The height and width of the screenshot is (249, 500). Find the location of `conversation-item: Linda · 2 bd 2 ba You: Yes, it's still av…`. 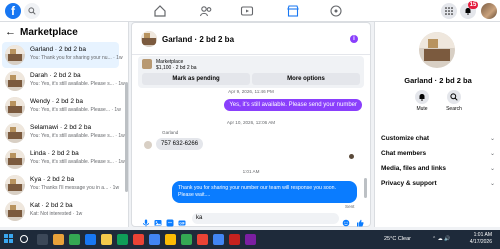

conversation-item: Linda · 2 bd 2 ba You: Yes, it's still av… is located at coordinates (63, 159).